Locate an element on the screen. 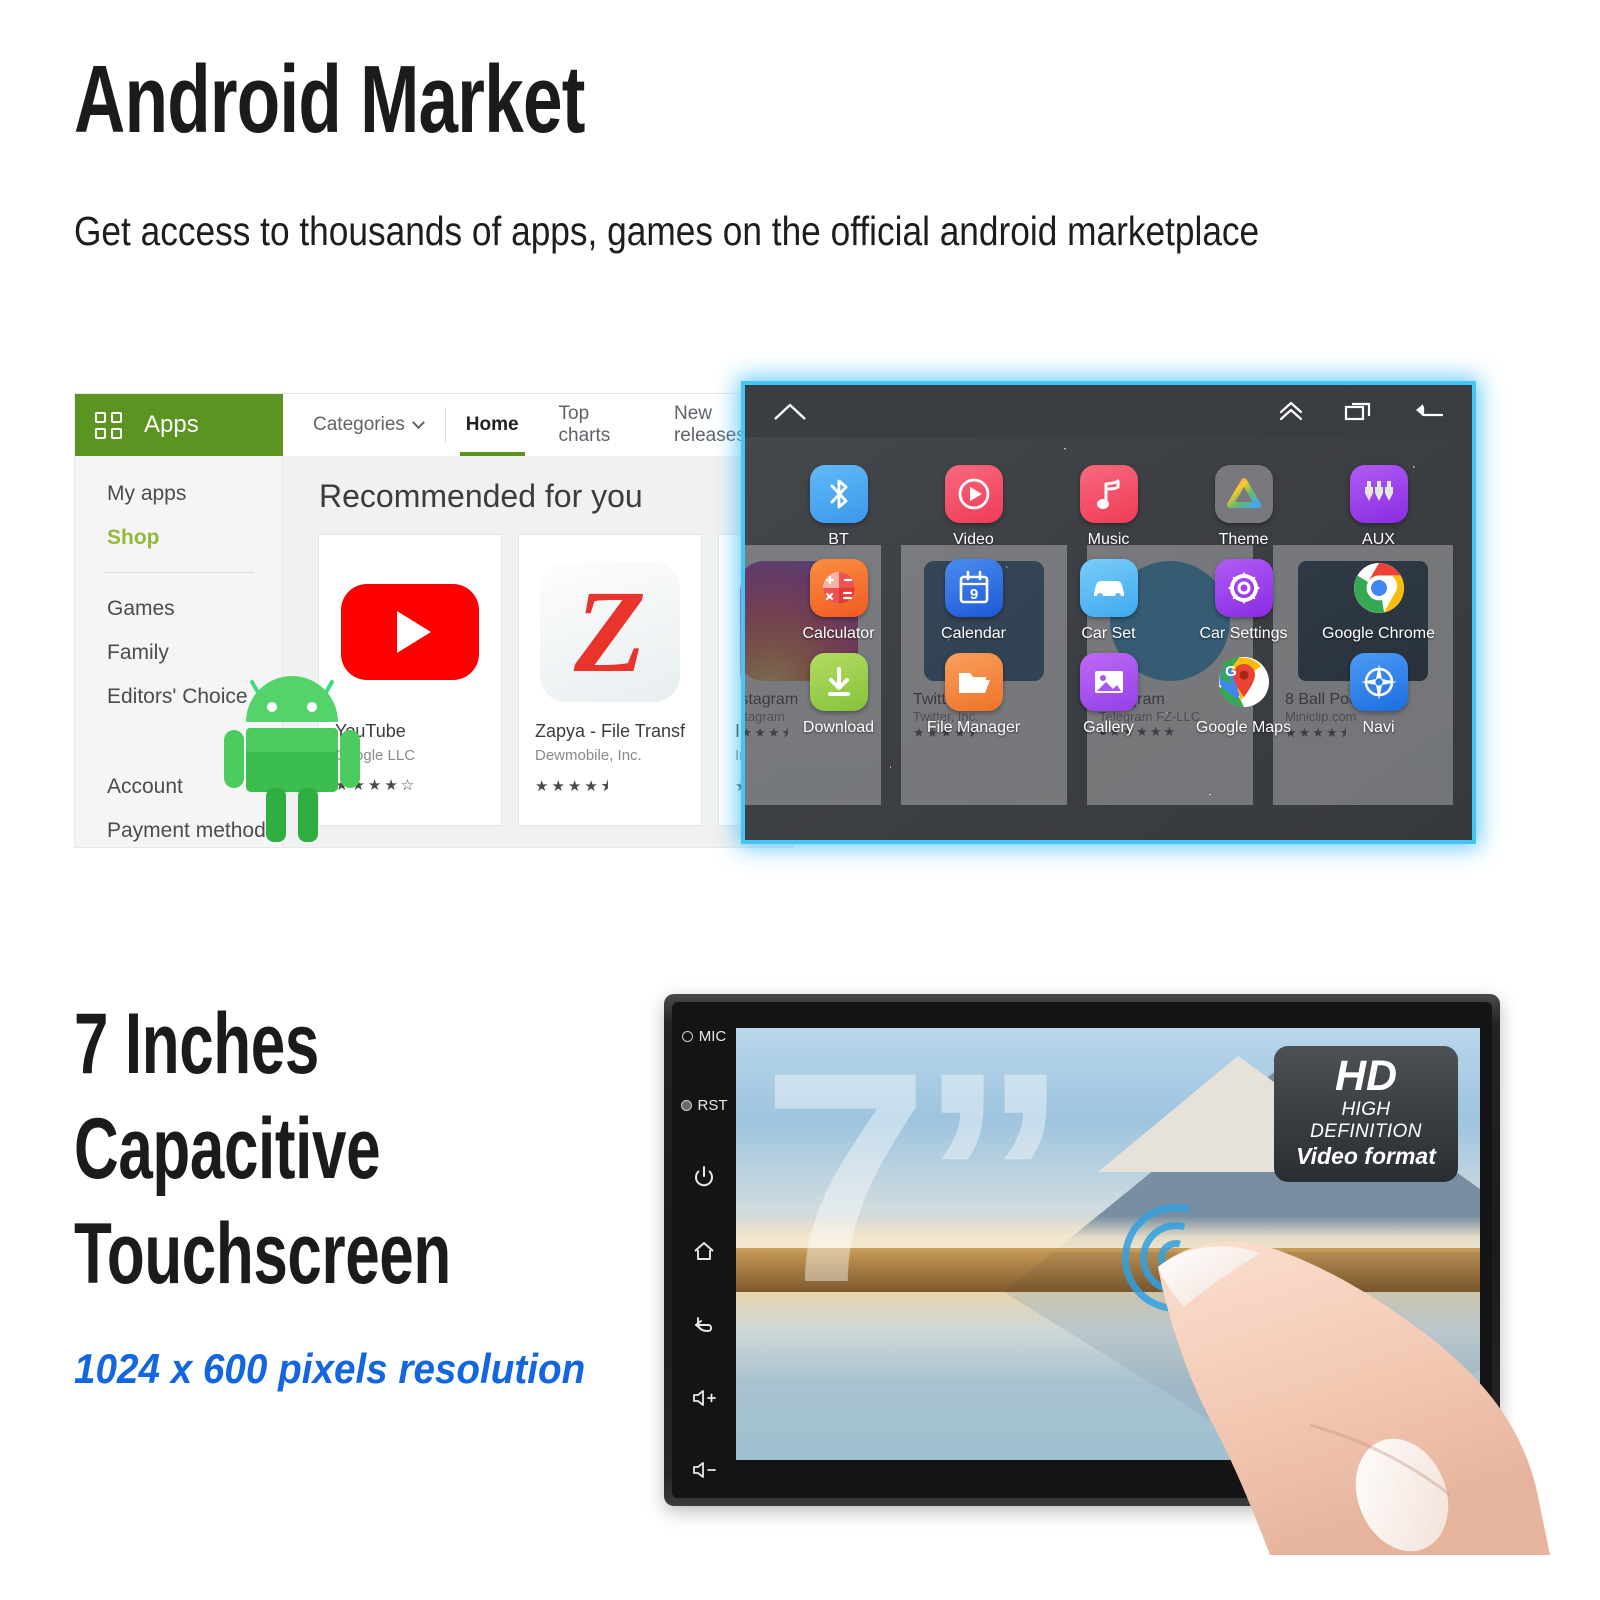 The height and width of the screenshot is (1600, 1600). reset-label: RST is located at coordinates (712, 1105).